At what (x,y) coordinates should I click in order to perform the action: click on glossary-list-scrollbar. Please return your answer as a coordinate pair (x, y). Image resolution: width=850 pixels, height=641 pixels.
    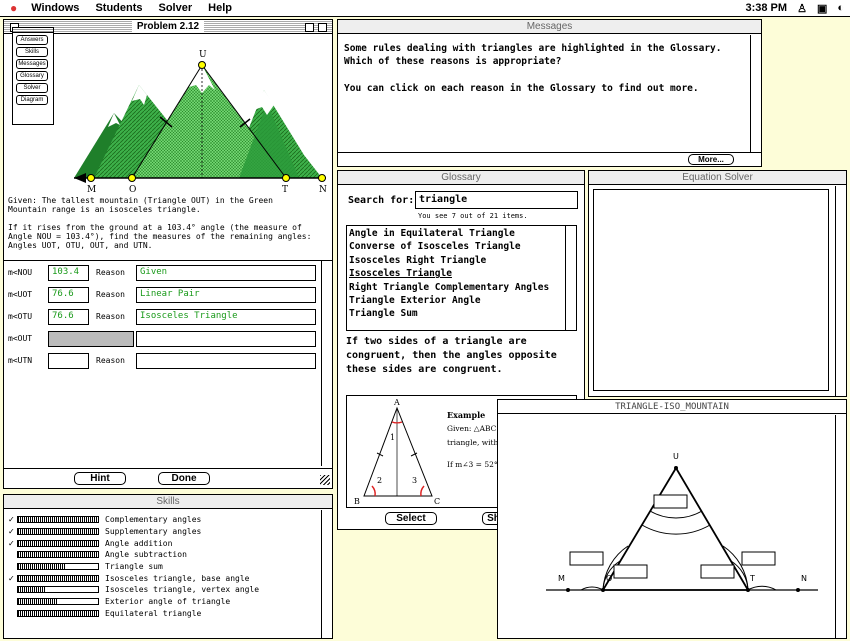
    Looking at the image, I should click on (570, 278).